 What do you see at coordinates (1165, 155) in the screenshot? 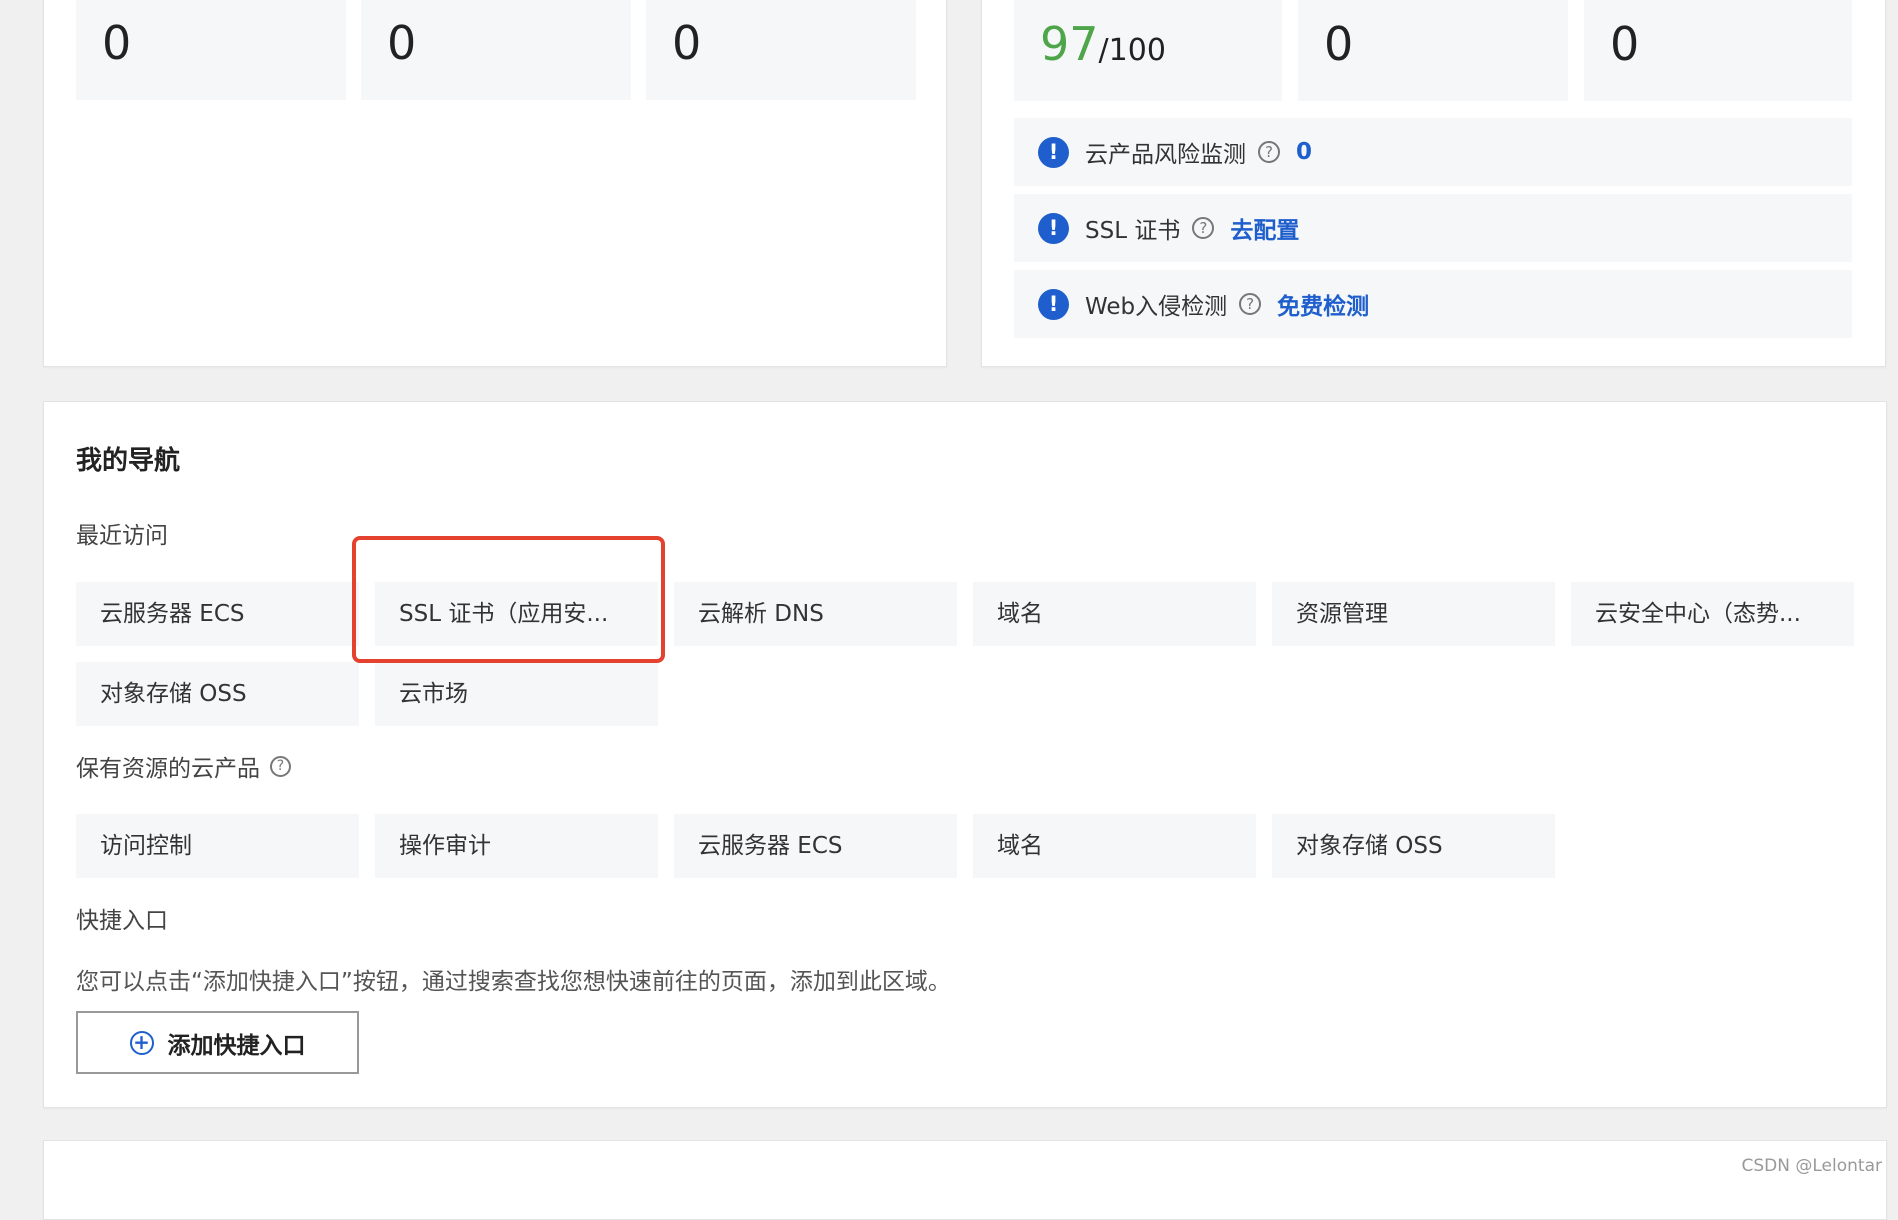
I see `risk-label: 云产品风险监测` at bounding box center [1165, 155].